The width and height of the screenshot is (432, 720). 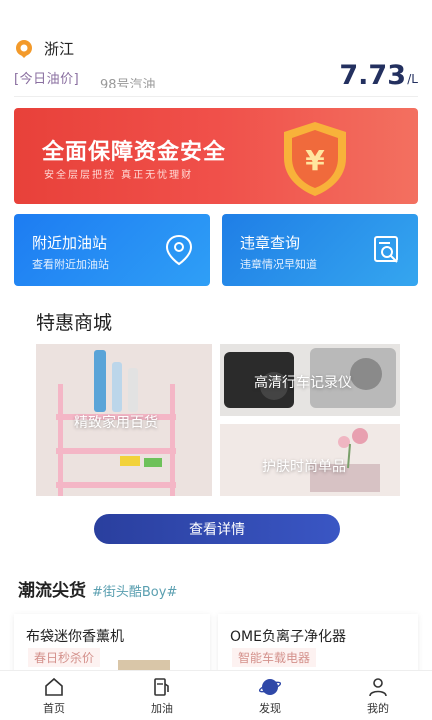 What do you see at coordinates (270, 243) in the screenshot?
I see `violation-query-title: 违章查询` at bounding box center [270, 243].